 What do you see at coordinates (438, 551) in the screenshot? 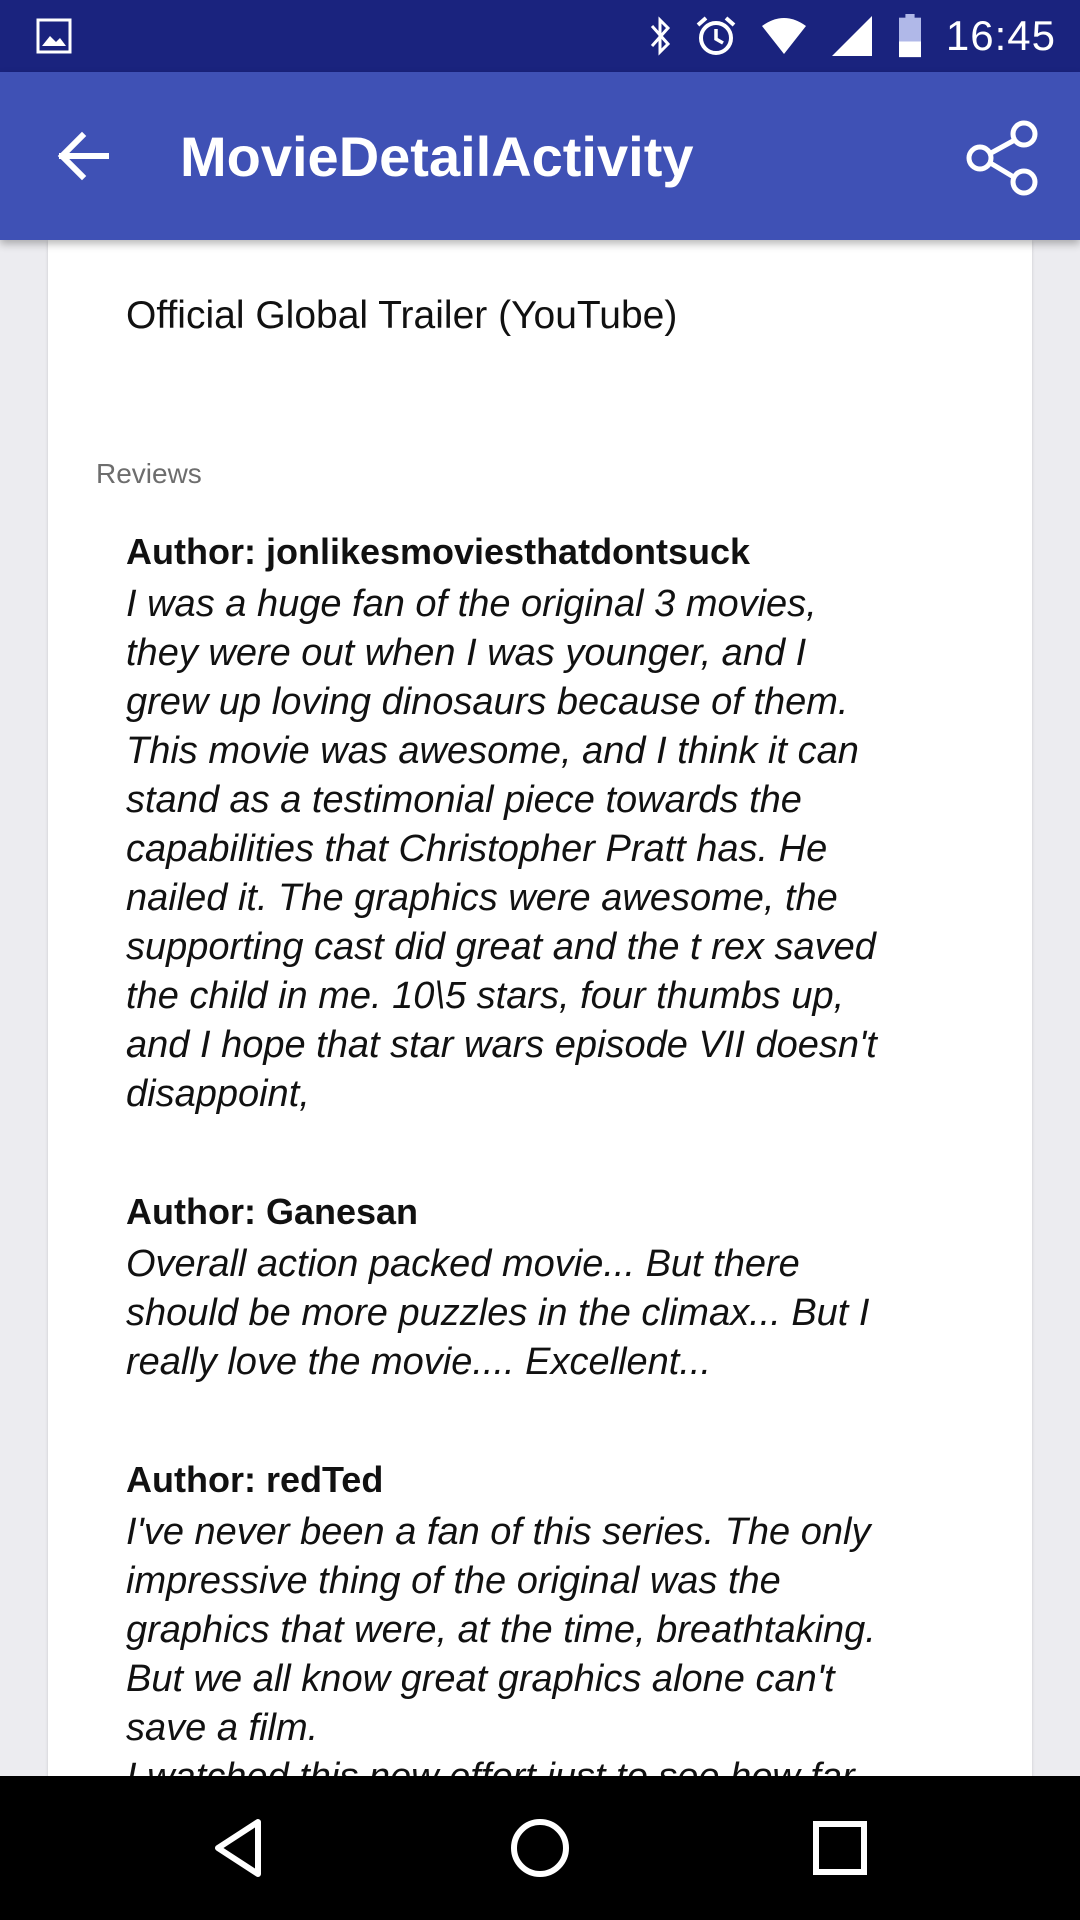
I see `review-author: Author: jonlikesmoviesthatdontsuck` at bounding box center [438, 551].